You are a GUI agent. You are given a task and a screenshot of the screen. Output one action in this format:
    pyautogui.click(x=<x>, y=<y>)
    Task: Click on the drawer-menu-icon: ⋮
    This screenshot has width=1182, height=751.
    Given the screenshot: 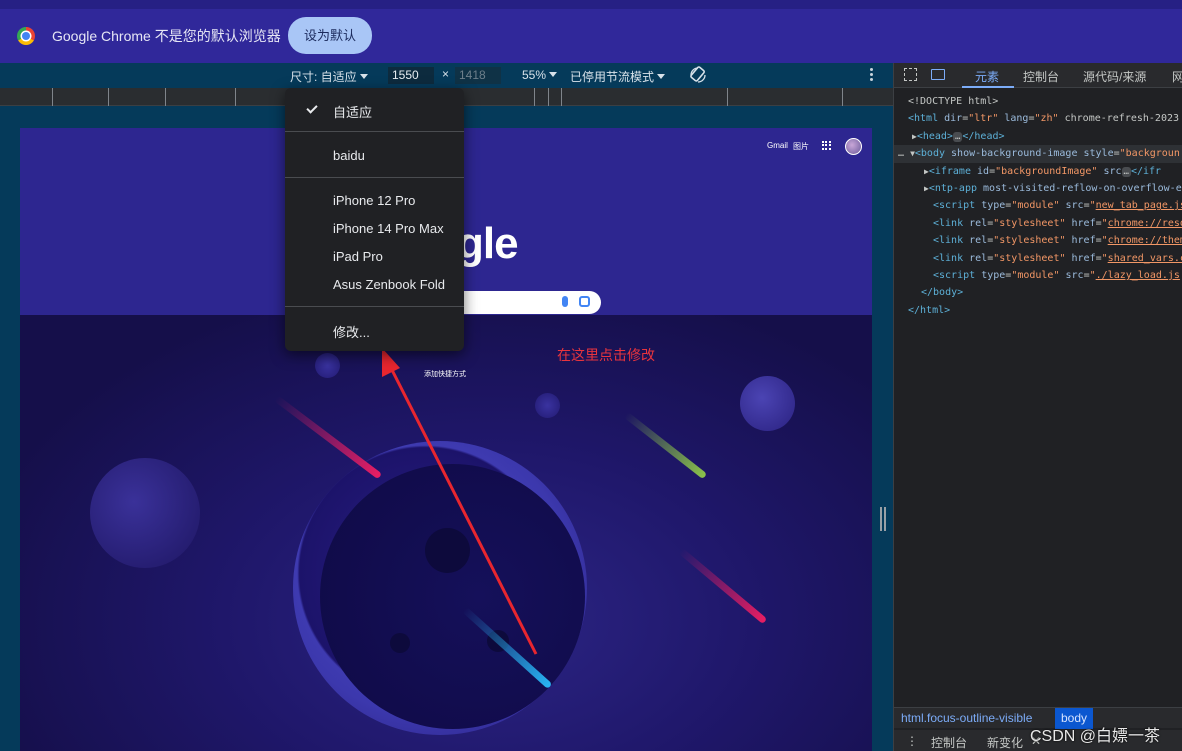 What is the action you would take?
    pyautogui.click(x=912, y=741)
    